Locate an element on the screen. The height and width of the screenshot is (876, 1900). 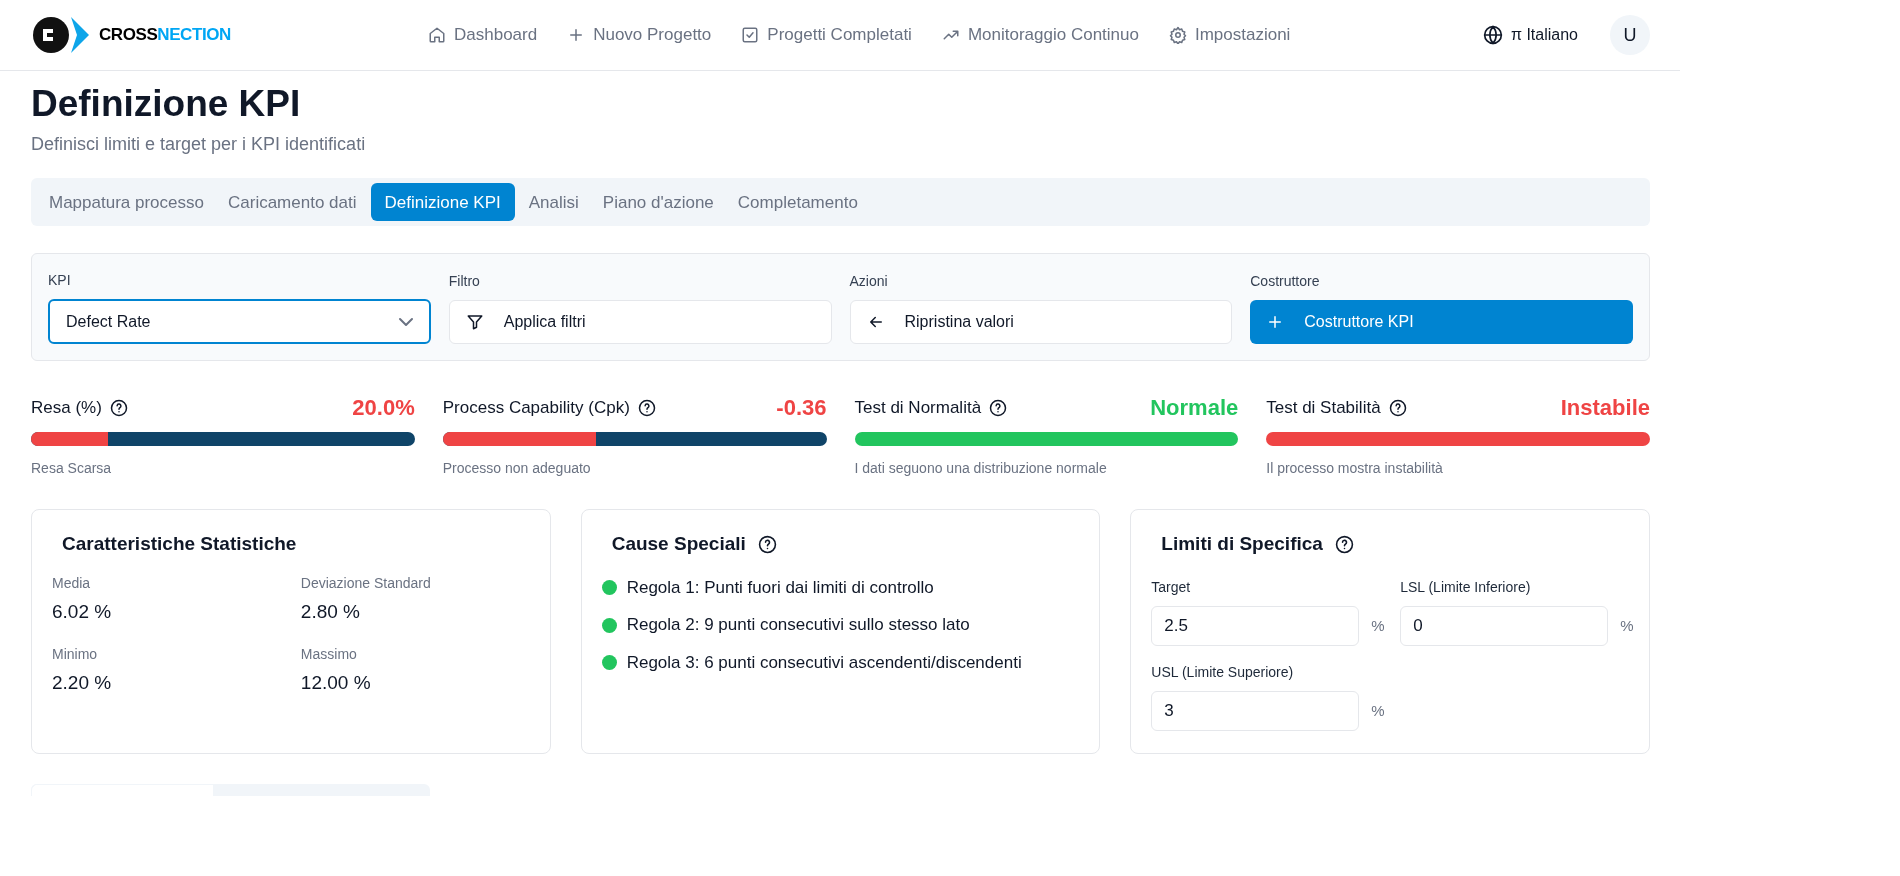
metric-note: I dati seguono una distribuzione normale is located at coordinates (981, 469).